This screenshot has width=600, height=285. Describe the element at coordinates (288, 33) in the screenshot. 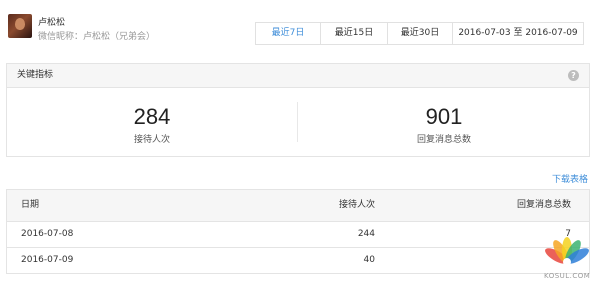

I see `tab-last-7-days: 最近7日` at that location.